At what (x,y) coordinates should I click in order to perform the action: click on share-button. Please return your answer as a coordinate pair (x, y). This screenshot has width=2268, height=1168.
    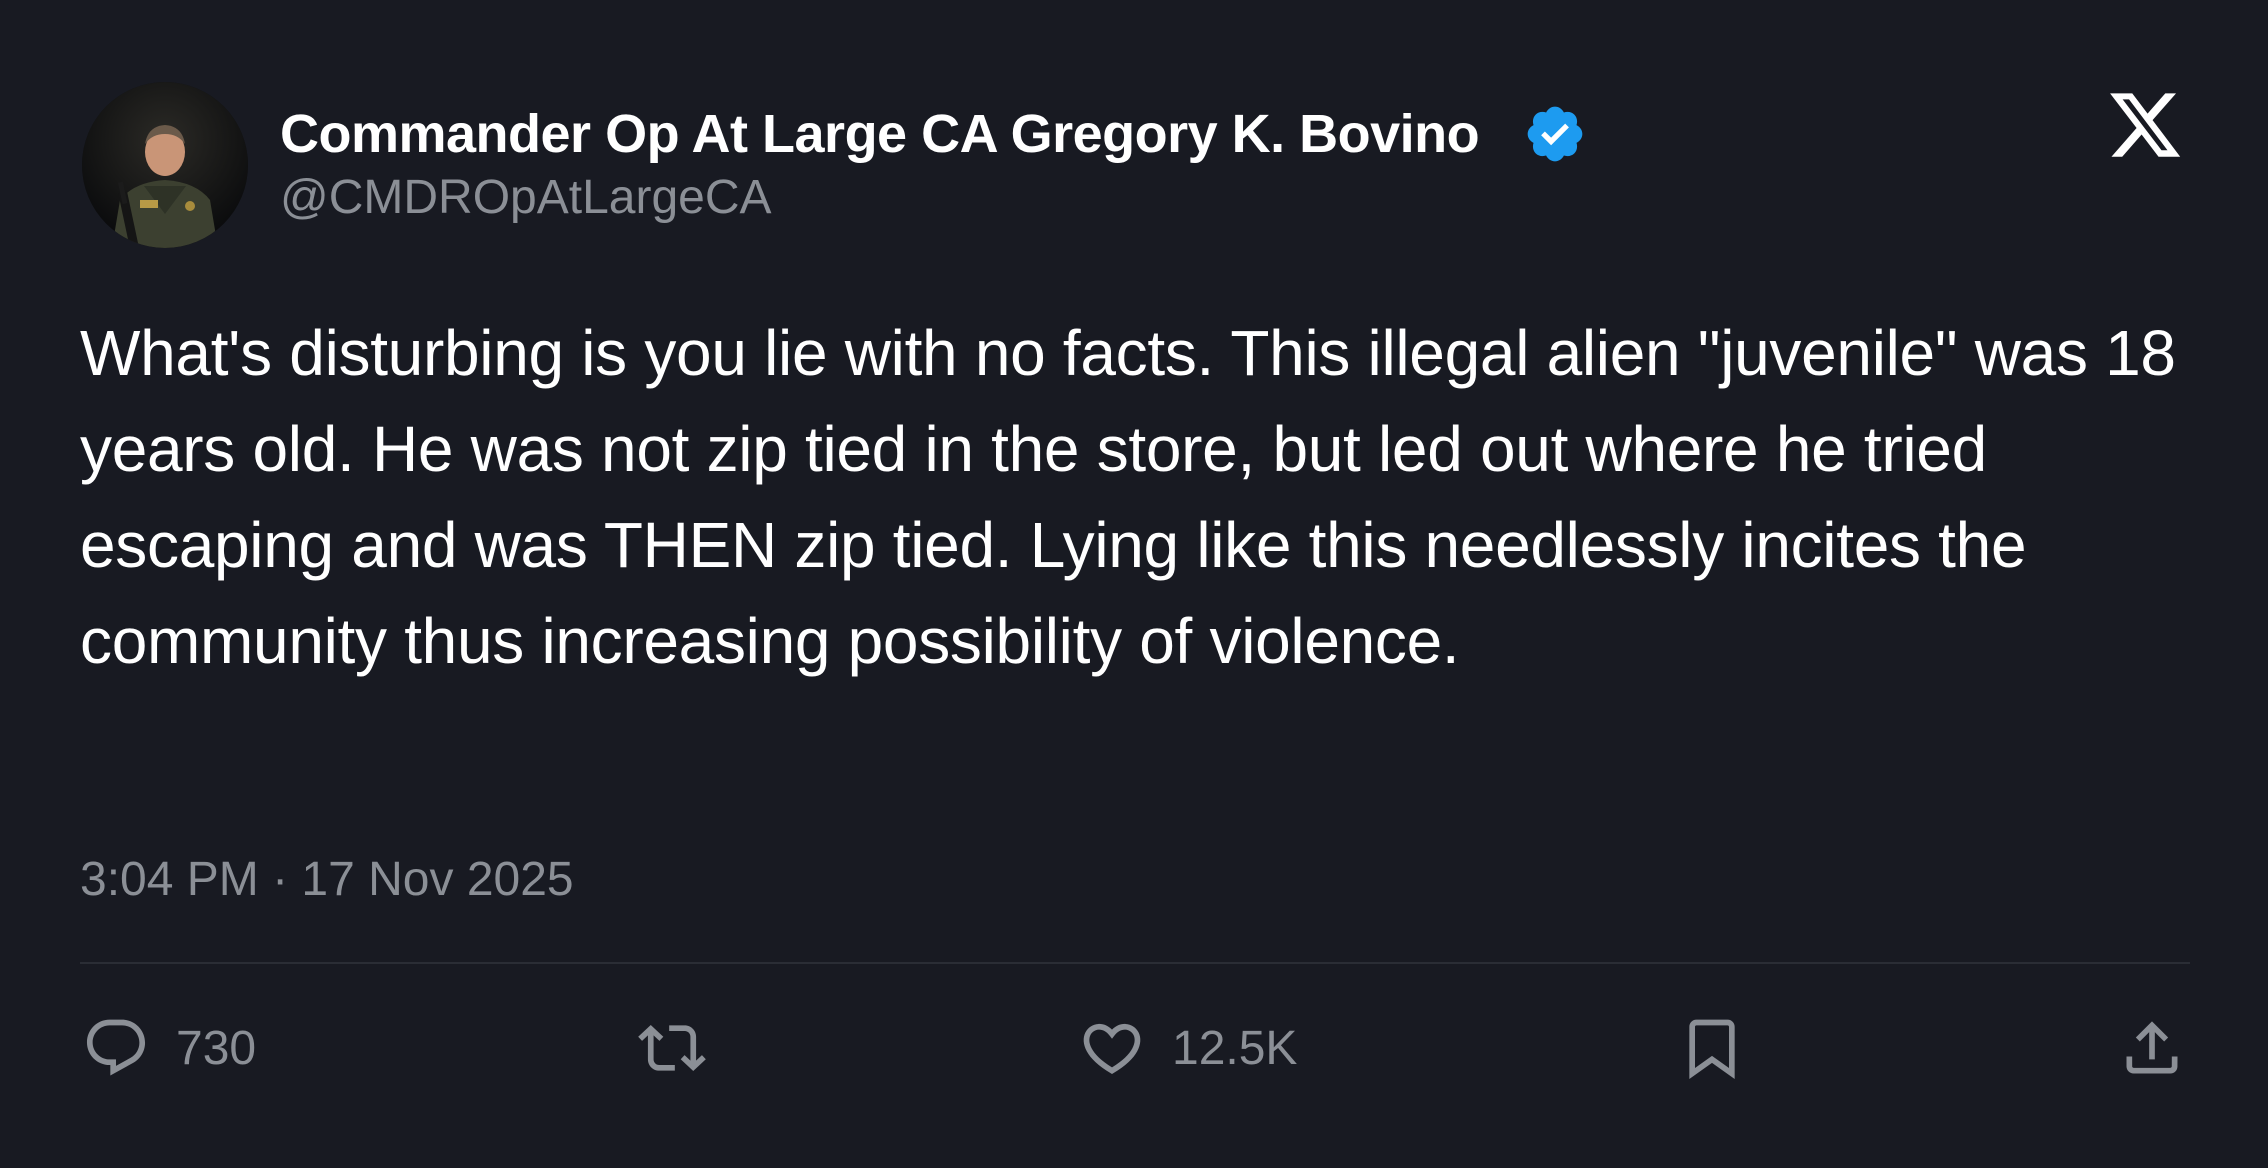
    Looking at the image, I should click on (2152, 1048).